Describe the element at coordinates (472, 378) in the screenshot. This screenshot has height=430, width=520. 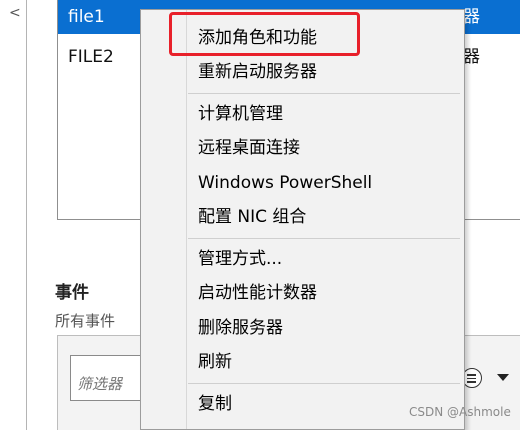
I see `list-options-icon` at that location.